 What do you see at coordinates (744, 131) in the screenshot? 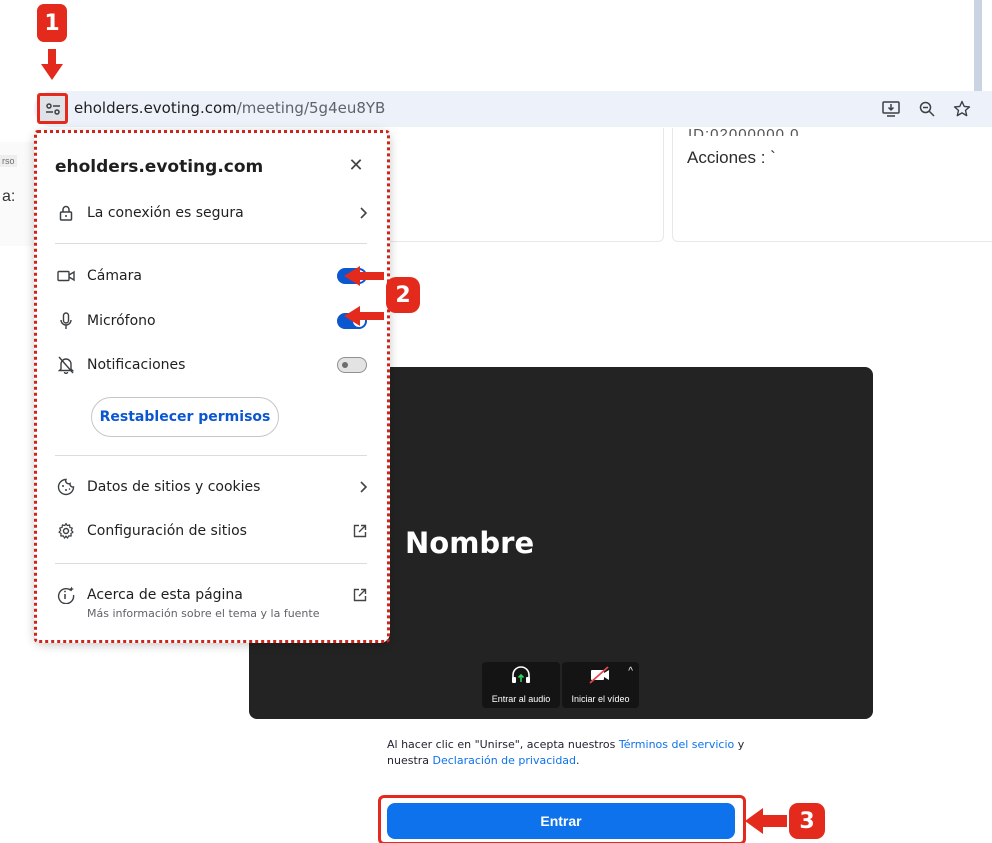
I see `id-line: ID:02000000 0` at bounding box center [744, 131].